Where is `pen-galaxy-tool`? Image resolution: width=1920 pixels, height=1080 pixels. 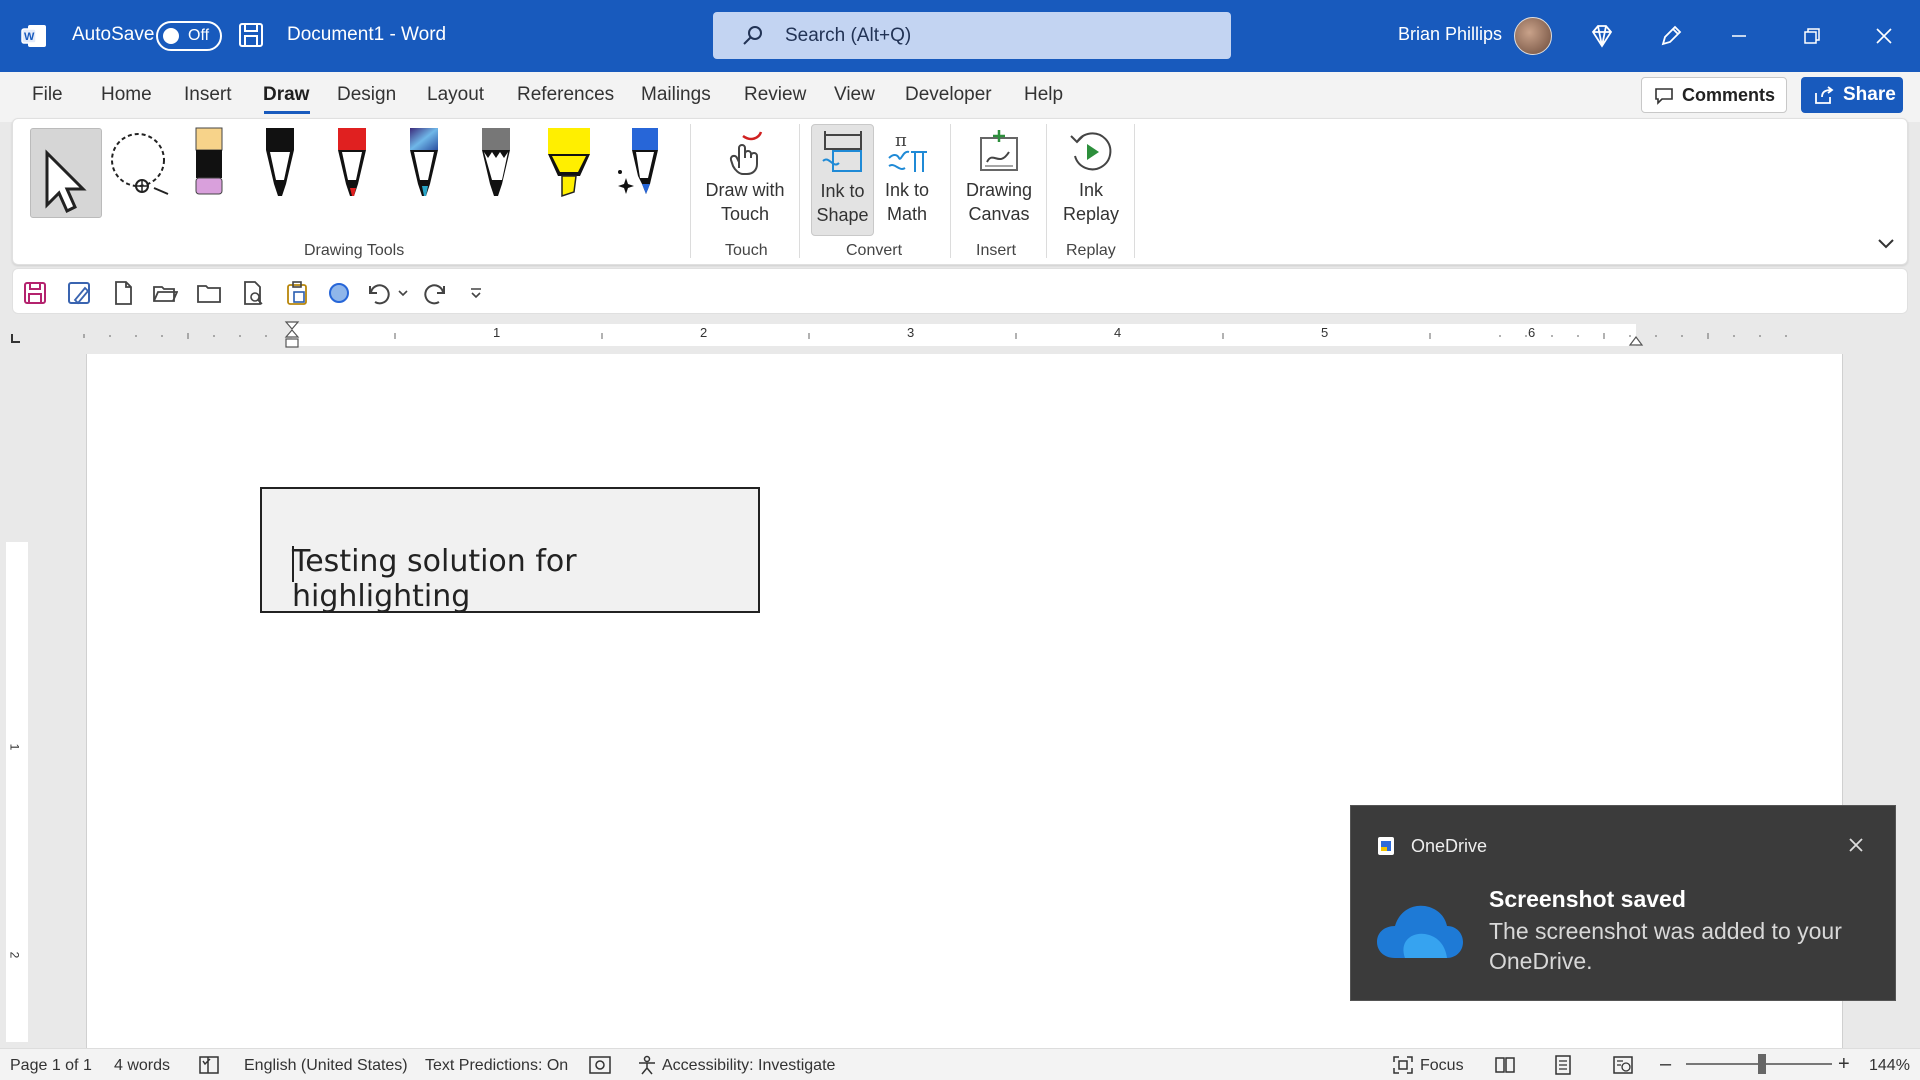
pen-galaxy-tool is located at coordinates (433, 166).